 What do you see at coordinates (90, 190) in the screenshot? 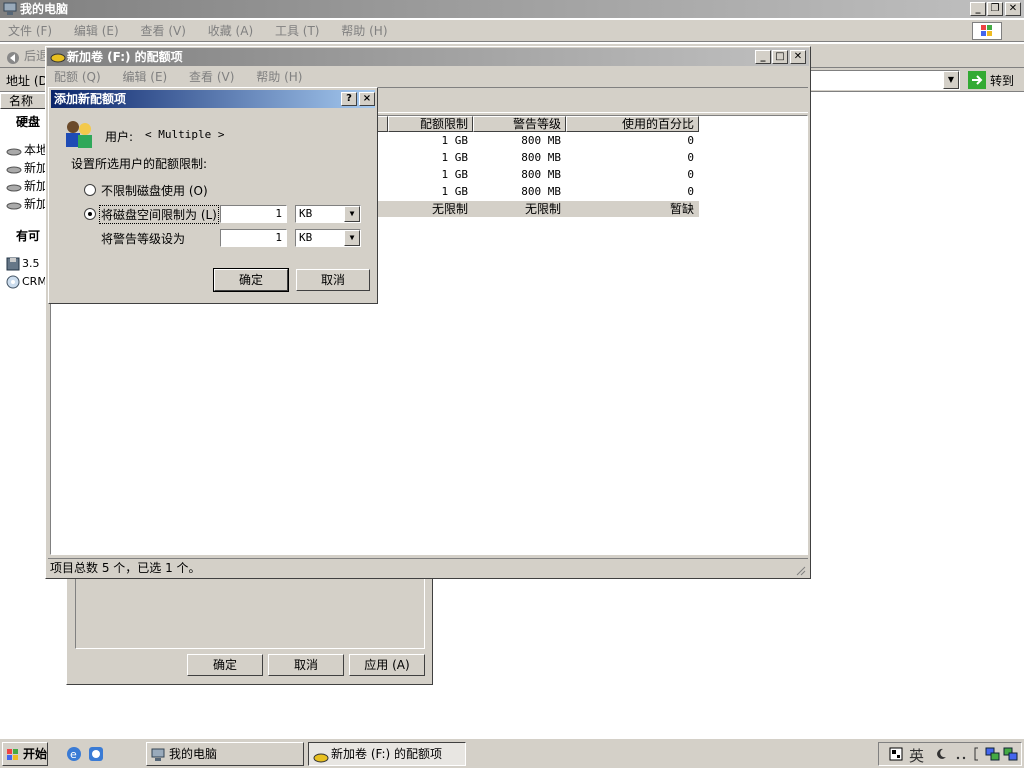
I see `unlimited-radio` at bounding box center [90, 190].